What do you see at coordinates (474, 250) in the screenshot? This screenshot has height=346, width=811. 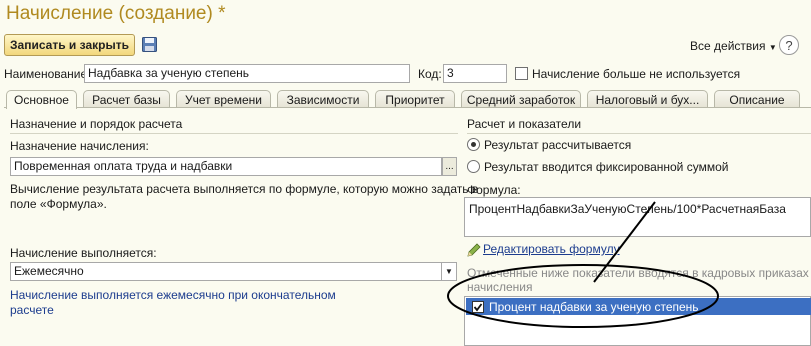 I see `pencil-icon` at bounding box center [474, 250].